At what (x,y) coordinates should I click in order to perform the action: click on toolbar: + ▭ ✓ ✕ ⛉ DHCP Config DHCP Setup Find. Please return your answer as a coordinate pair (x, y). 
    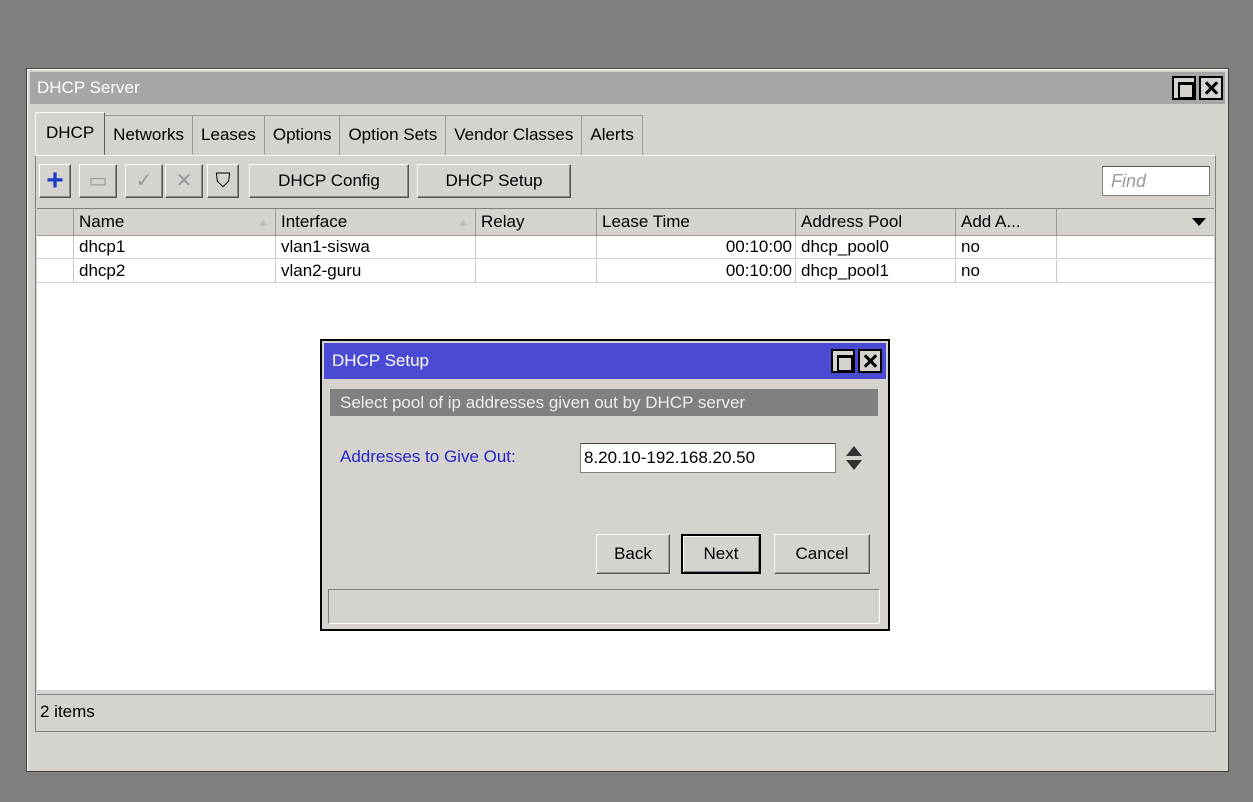
    Looking at the image, I should click on (625, 182).